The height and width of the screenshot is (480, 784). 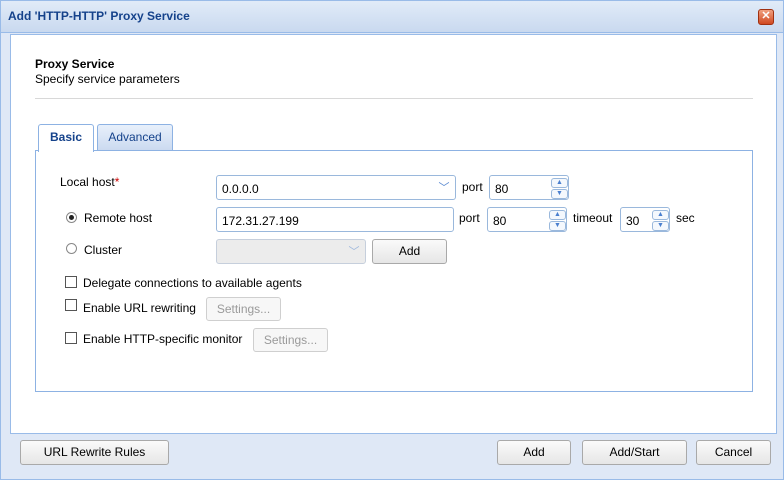 What do you see at coordinates (94, 452) in the screenshot?
I see `url-rewrite-rules-button: URL Rewrite Rules` at bounding box center [94, 452].